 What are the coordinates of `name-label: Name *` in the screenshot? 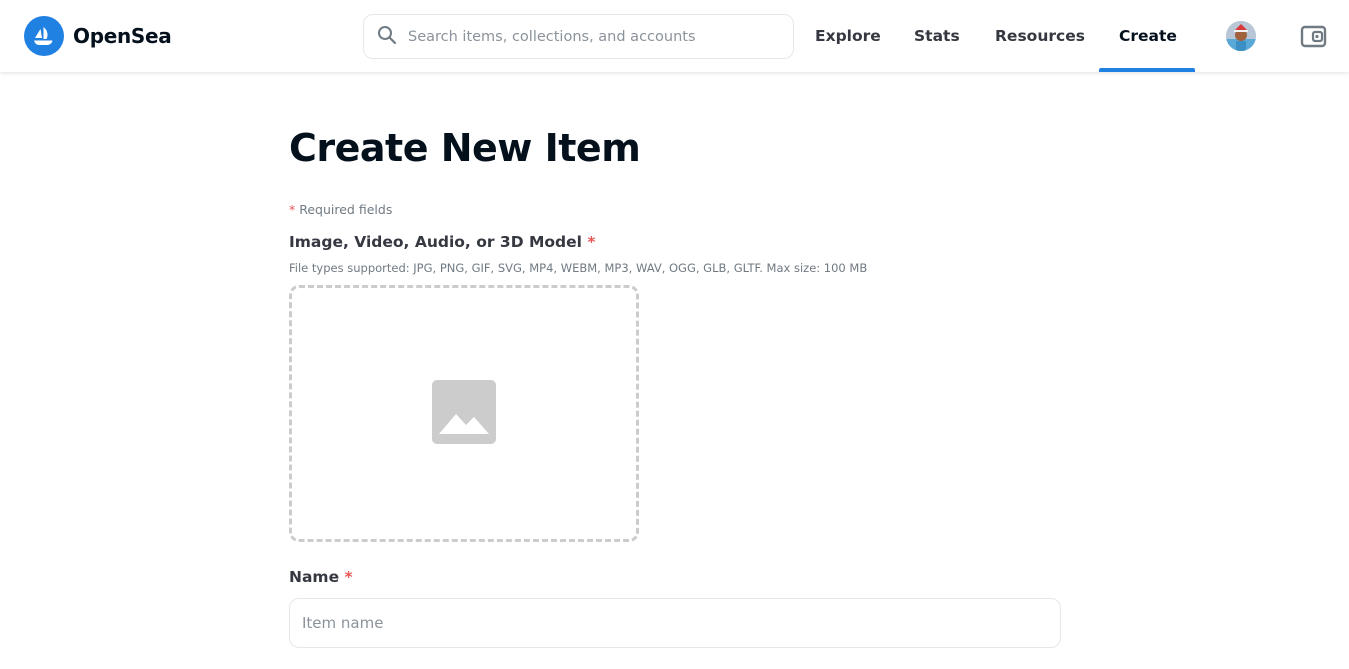 It's located at (321, 577).